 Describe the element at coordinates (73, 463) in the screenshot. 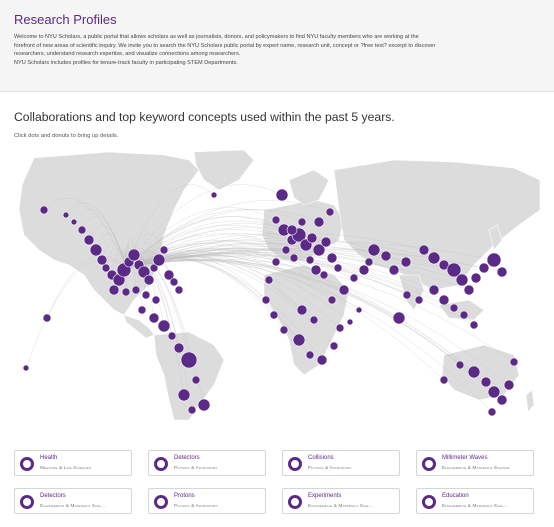

I see `concept-card-health: Health Medicine & Life Sciences` at that location.